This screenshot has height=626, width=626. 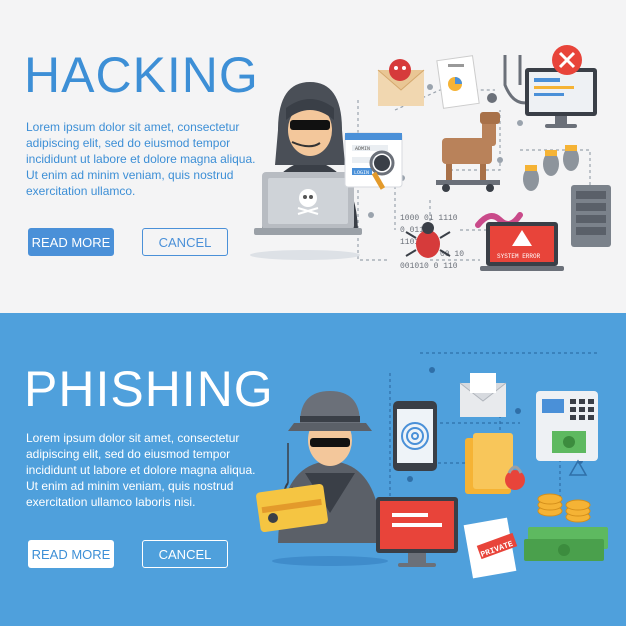 What do you see at coordinates (362, 149) in the screenshot?
I see `admin-label: ADMIN` at bounding box center [362, 149].